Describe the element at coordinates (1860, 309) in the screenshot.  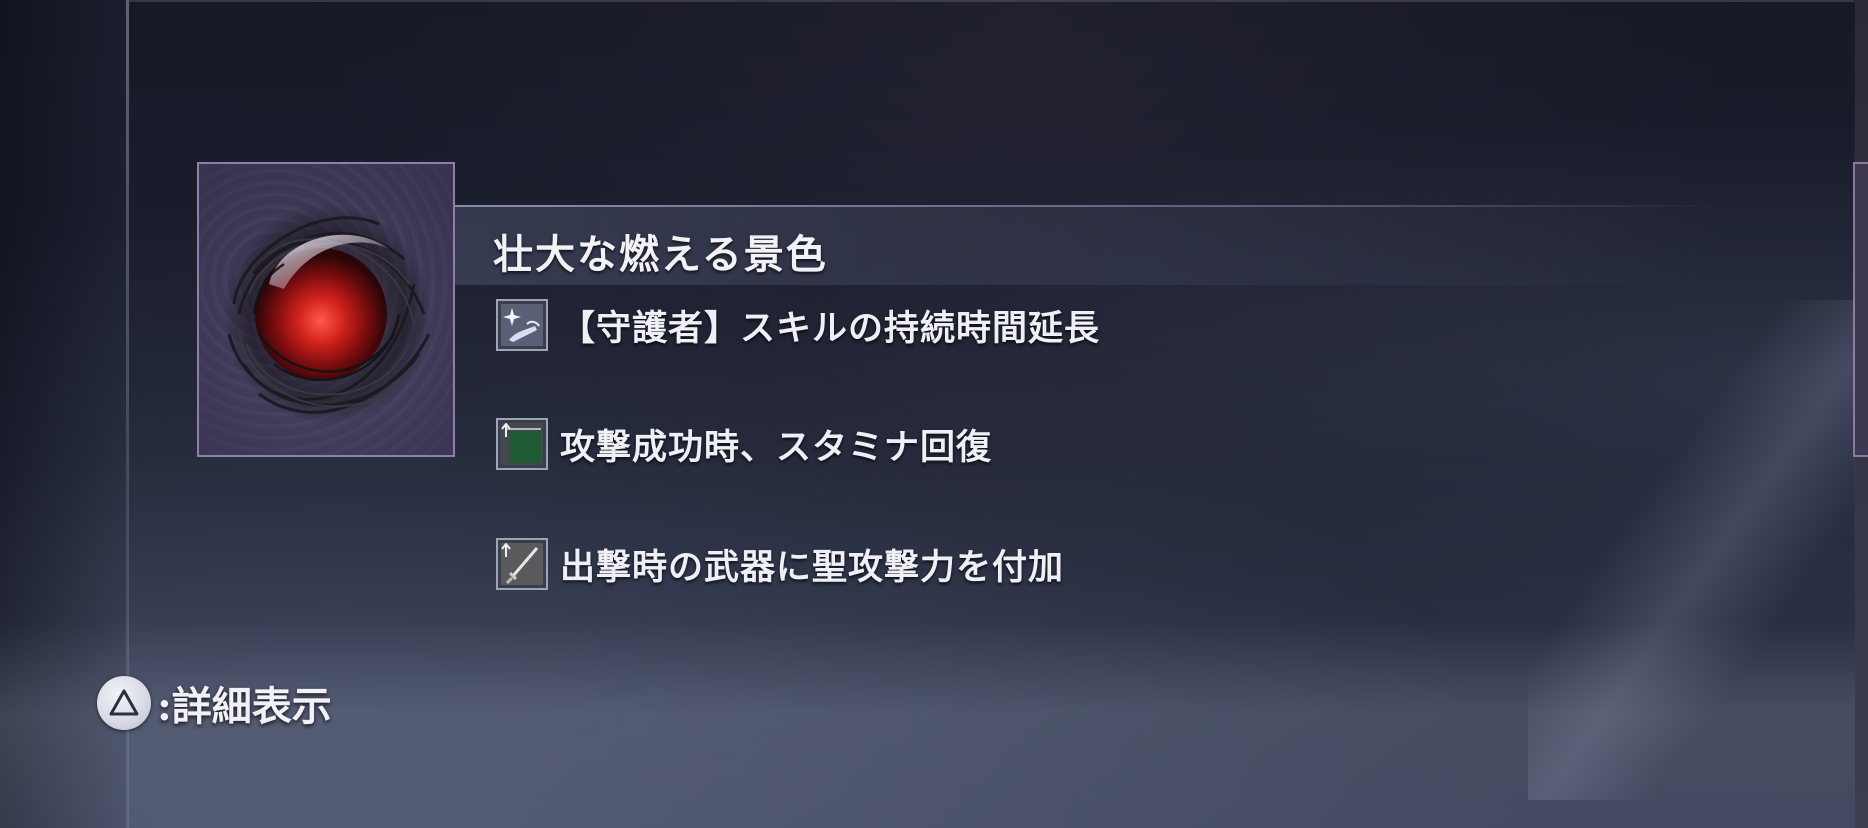
I see `adjacent-item-card-edge` at that location.